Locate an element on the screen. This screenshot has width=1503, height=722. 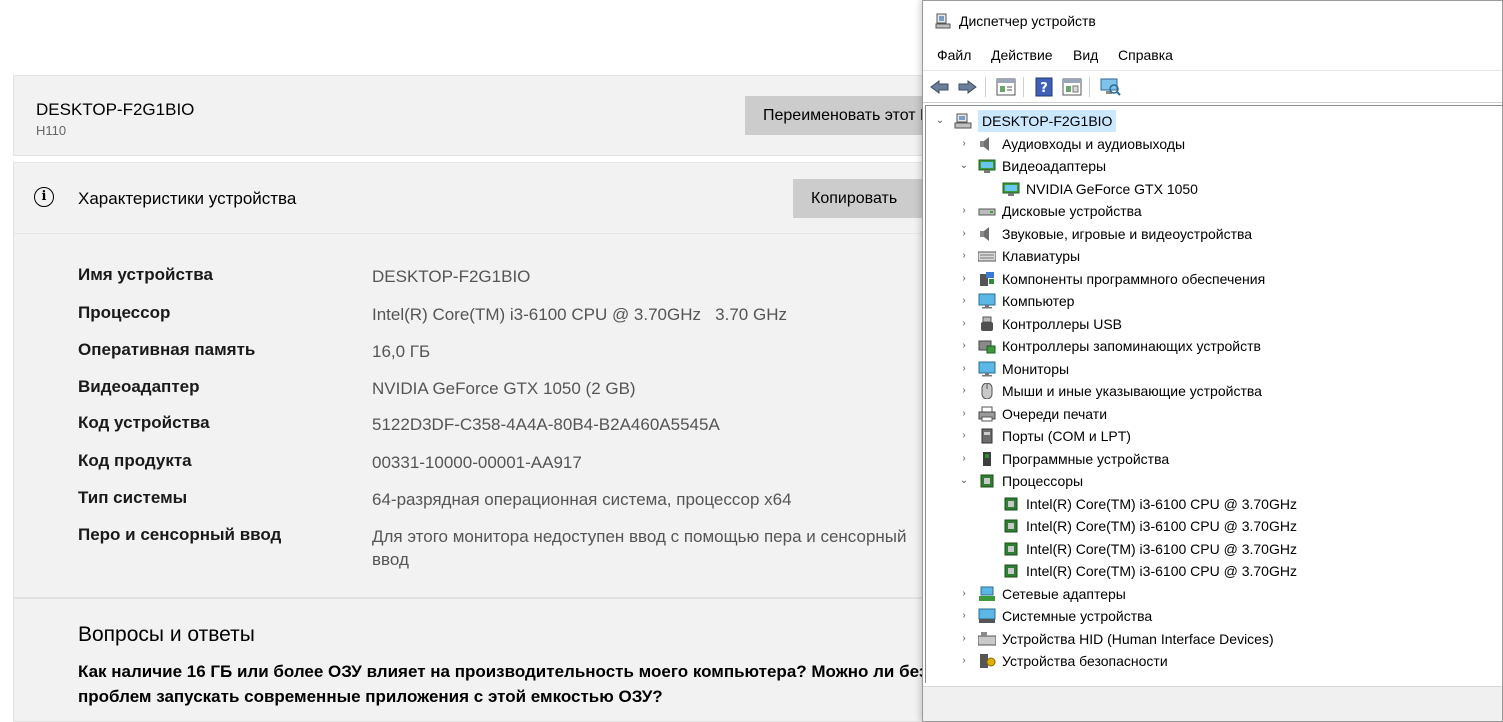
spec-label: Код продукта is located at coordinates (135, 460).